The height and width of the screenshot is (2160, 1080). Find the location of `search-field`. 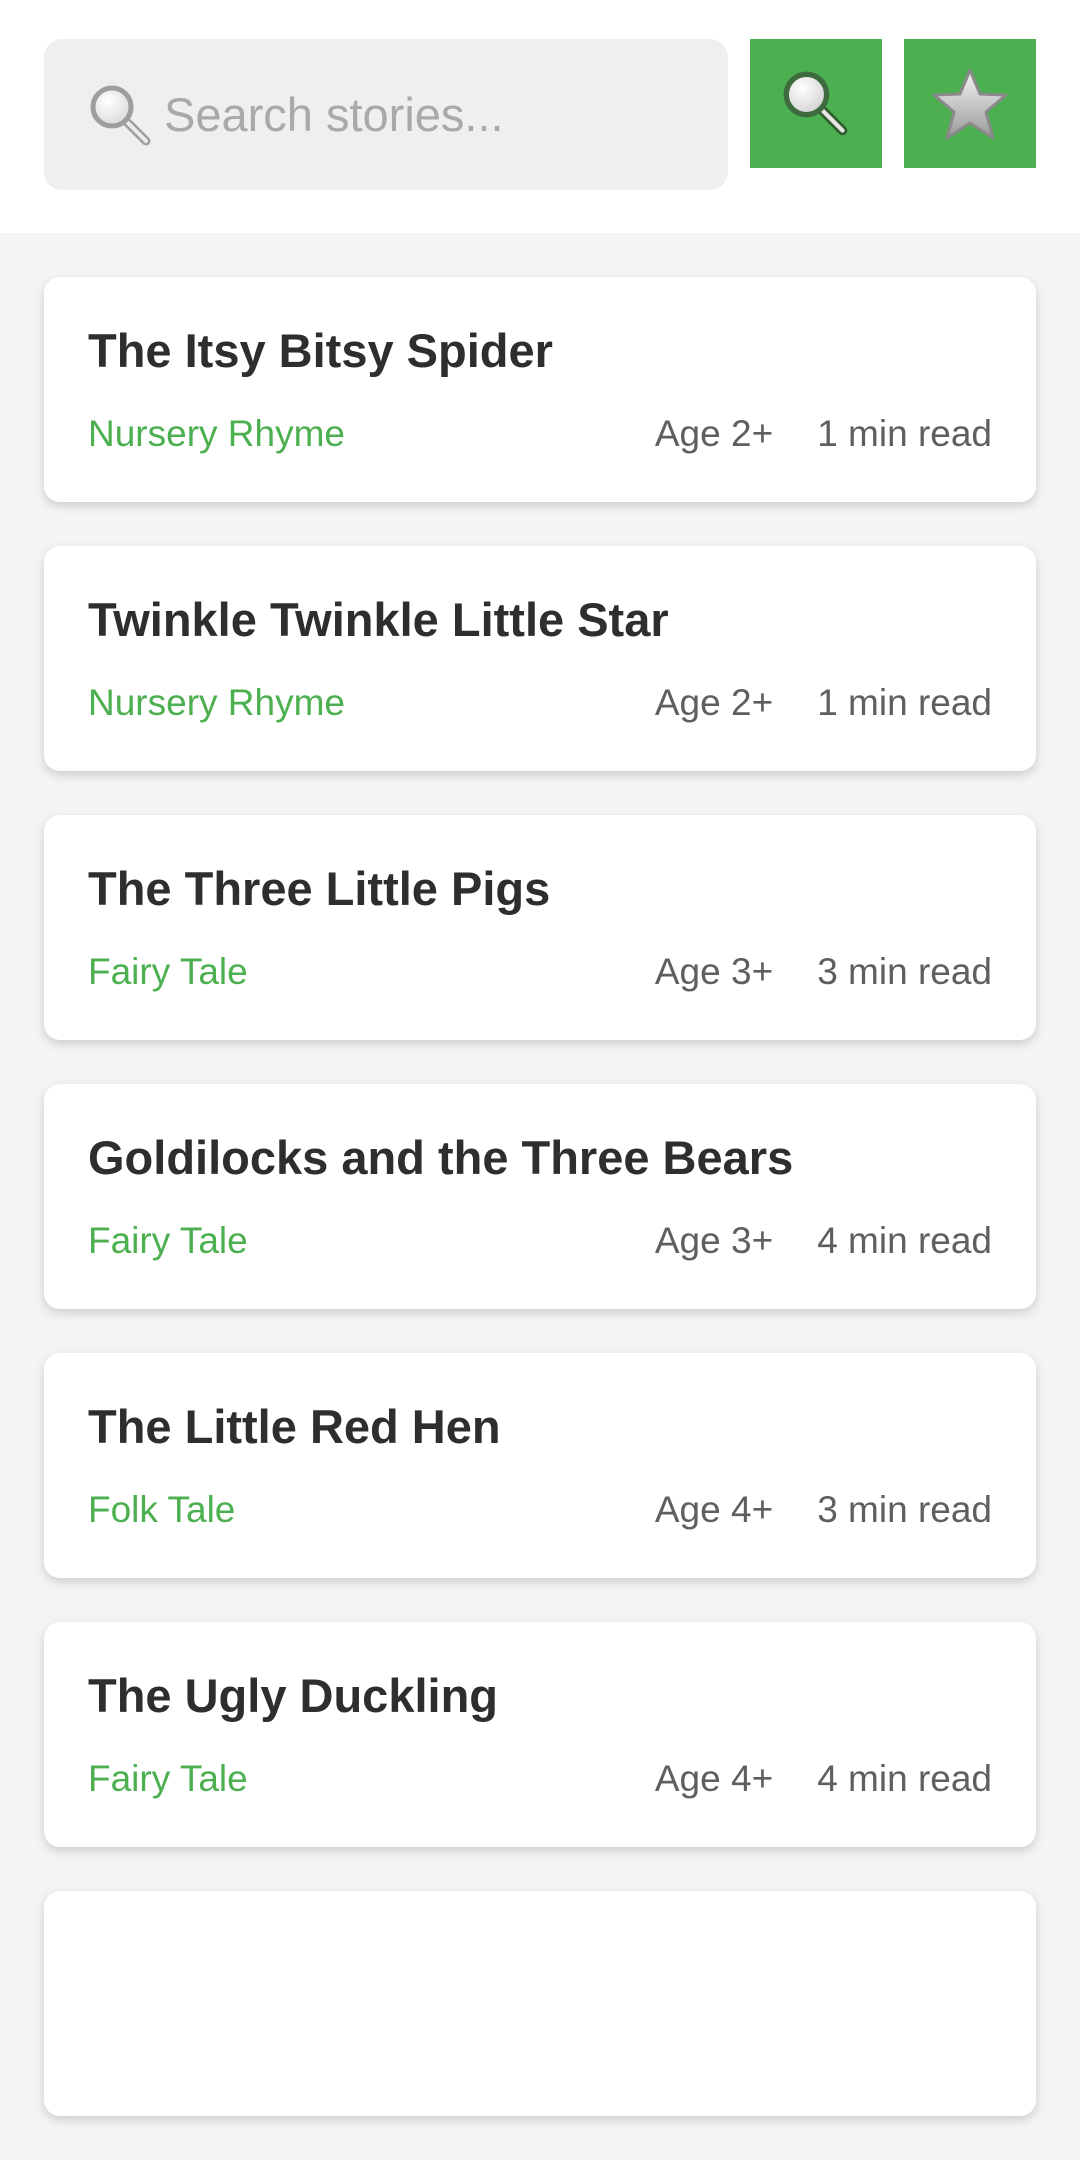

search-field is located at coordinates (386, 114).